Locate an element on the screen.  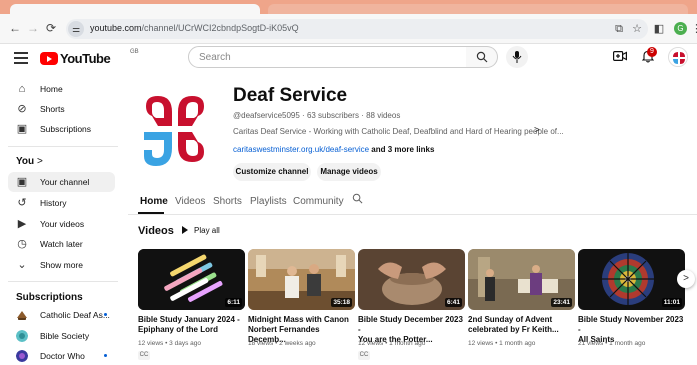
subscriptions-icon: ▣ is located at coordinates (22, 129).